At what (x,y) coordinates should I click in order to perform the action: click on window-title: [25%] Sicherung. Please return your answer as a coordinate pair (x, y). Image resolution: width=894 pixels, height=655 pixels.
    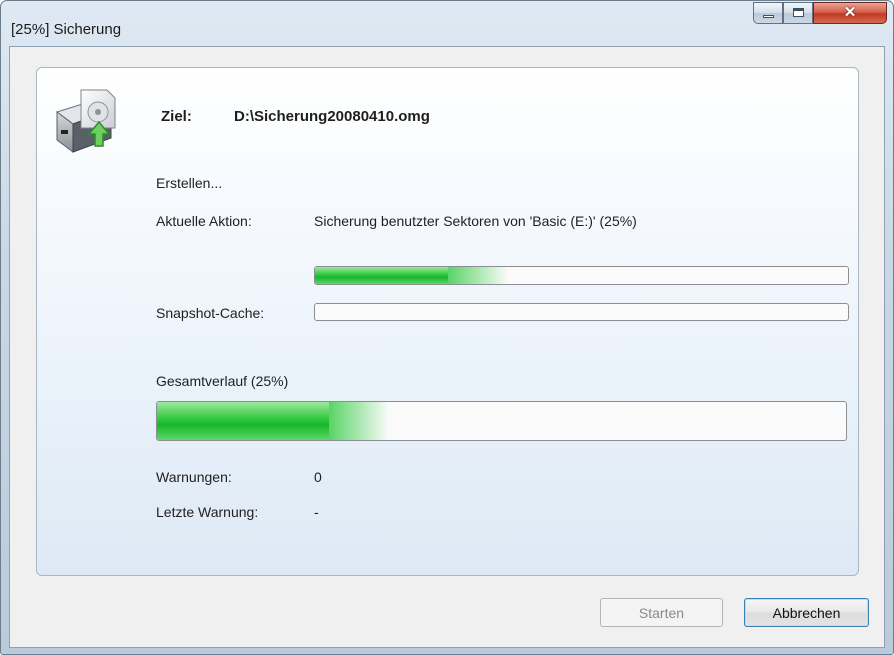
    Looking at the image, I should click on (66, 29).